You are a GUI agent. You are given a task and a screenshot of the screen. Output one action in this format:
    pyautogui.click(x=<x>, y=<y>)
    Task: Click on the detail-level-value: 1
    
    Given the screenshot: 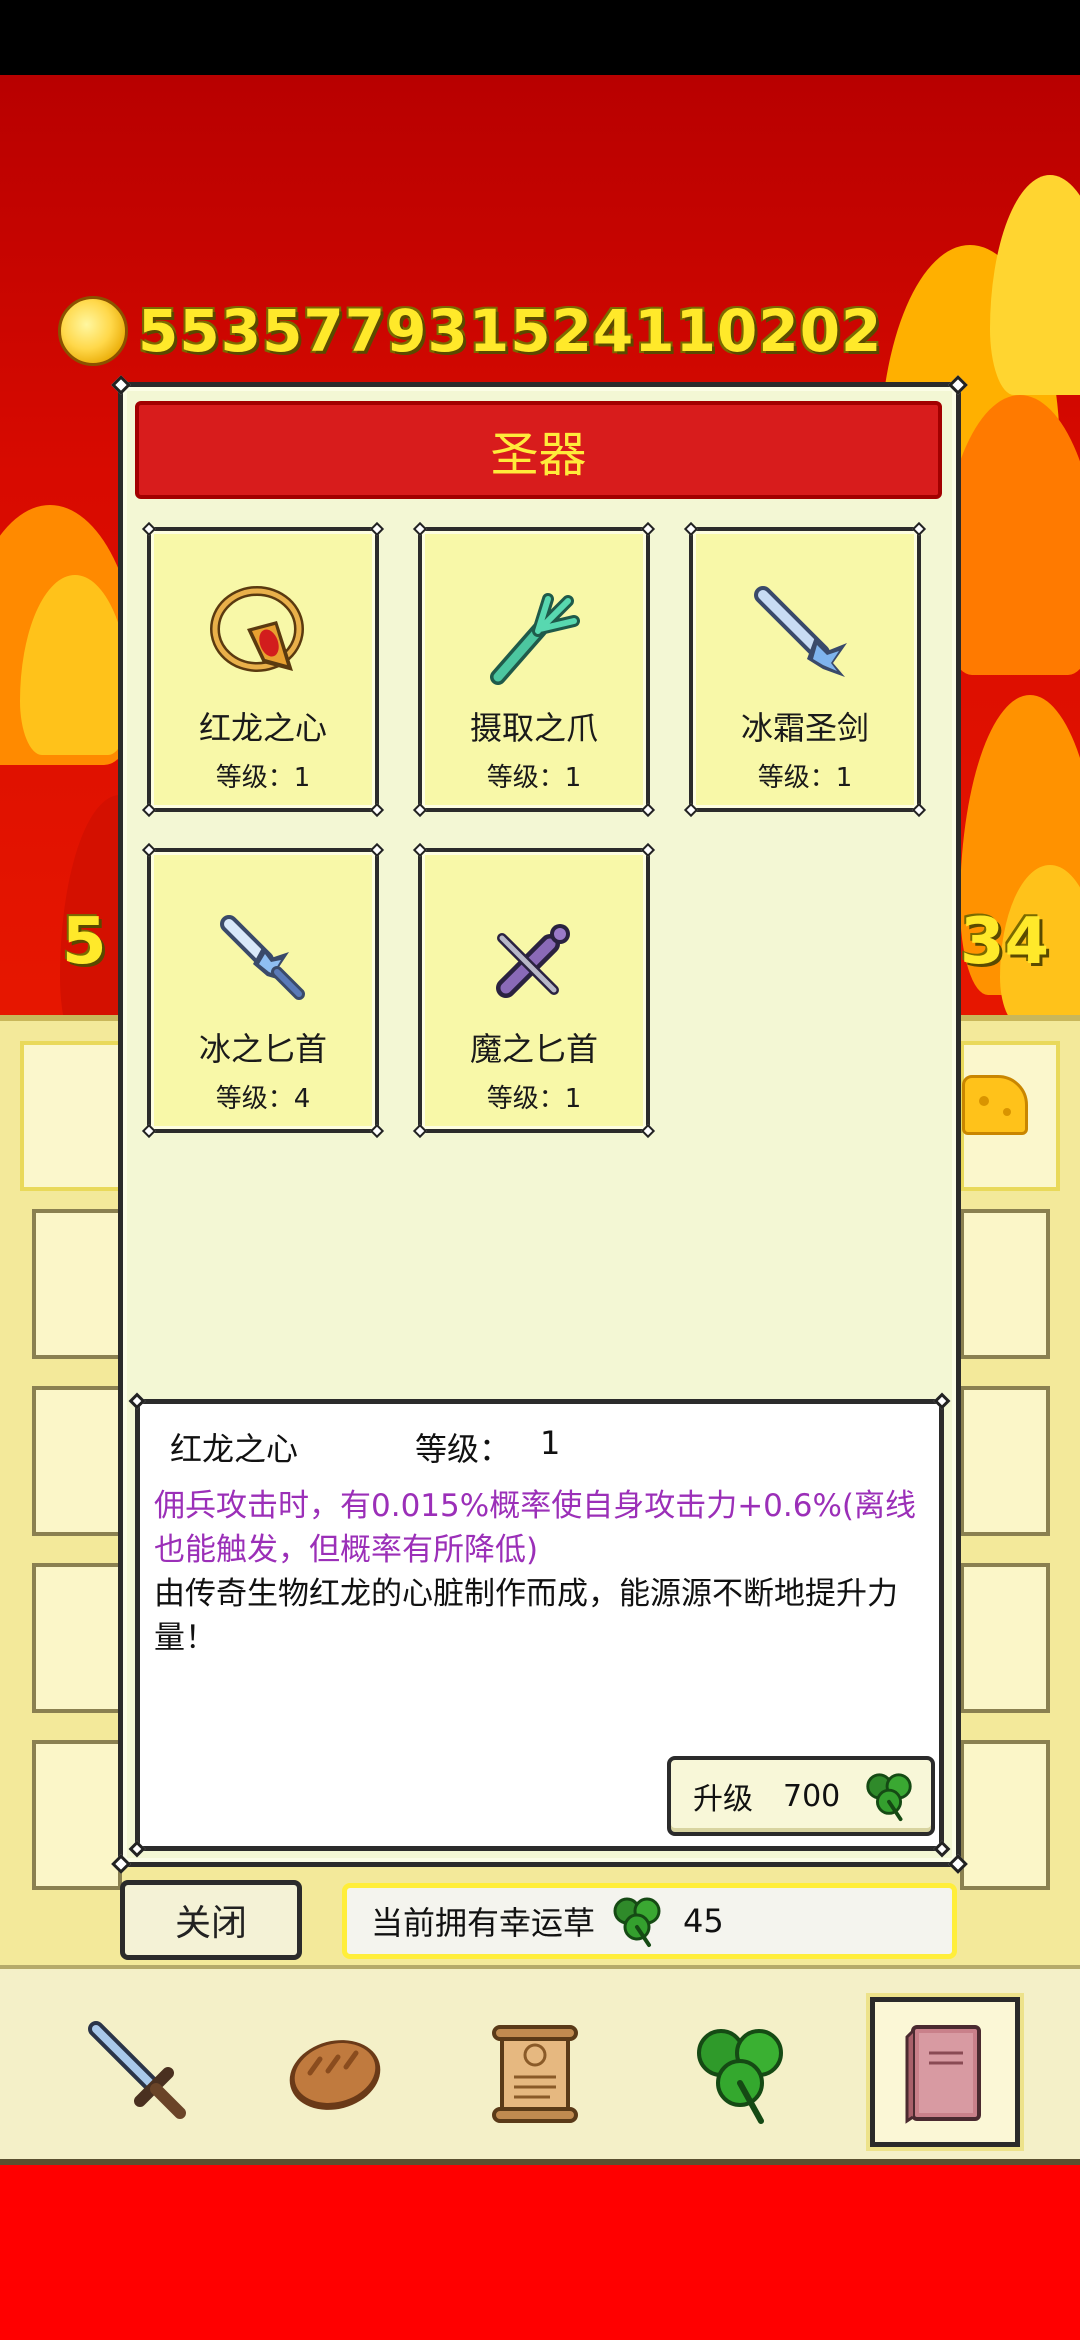 What is the action you would take?
    pyautogui.click(x=550, y=1443)
    